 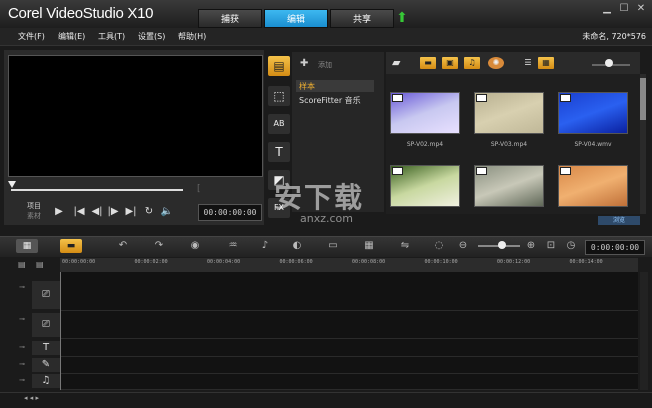 I want to click on watermark-url: anxz.com, so click(x=326, y=218).